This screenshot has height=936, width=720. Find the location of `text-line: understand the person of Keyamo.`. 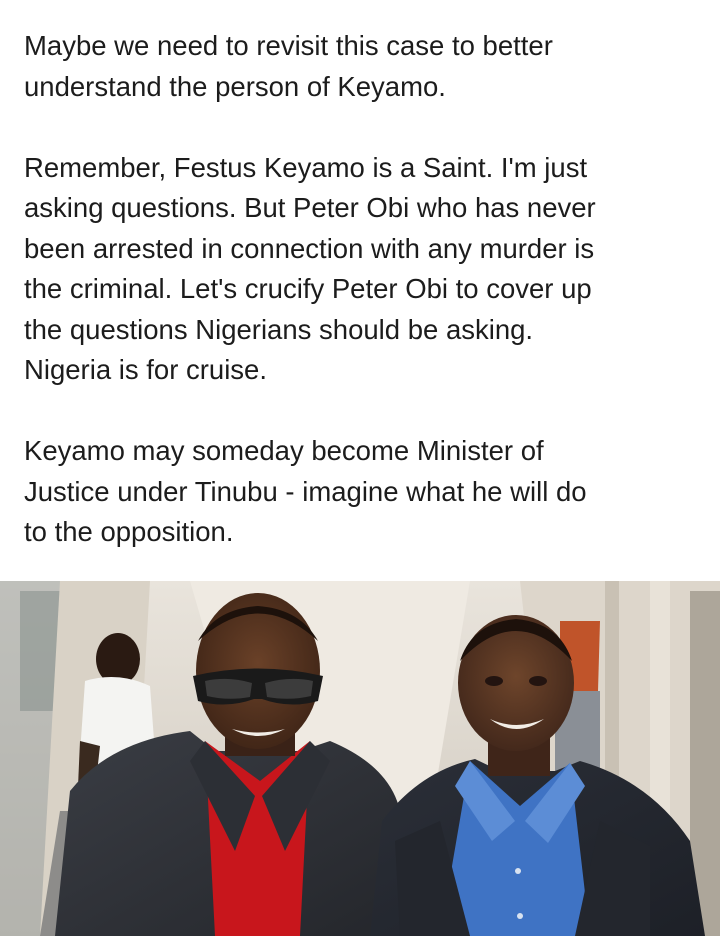

text-line: understand the person of Keyamo. is located at coordinates (235, 86).